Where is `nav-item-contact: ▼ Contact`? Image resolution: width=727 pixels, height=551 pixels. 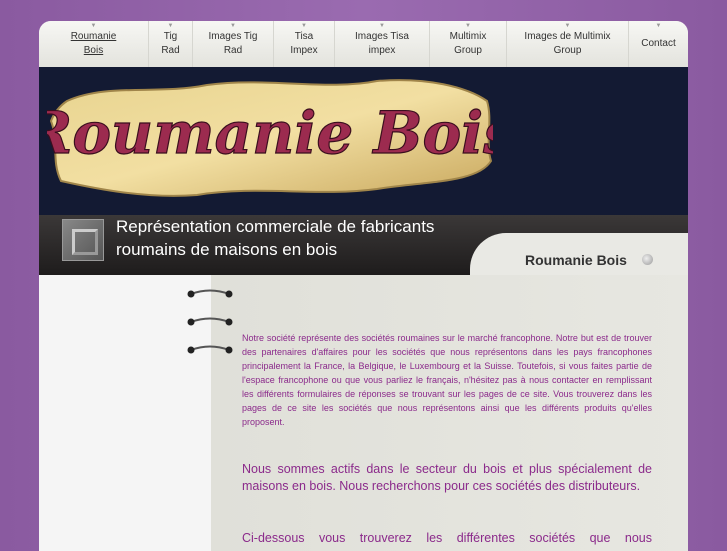 nav-item-contact: ▼ Contact is located at coordinates (658, 44).